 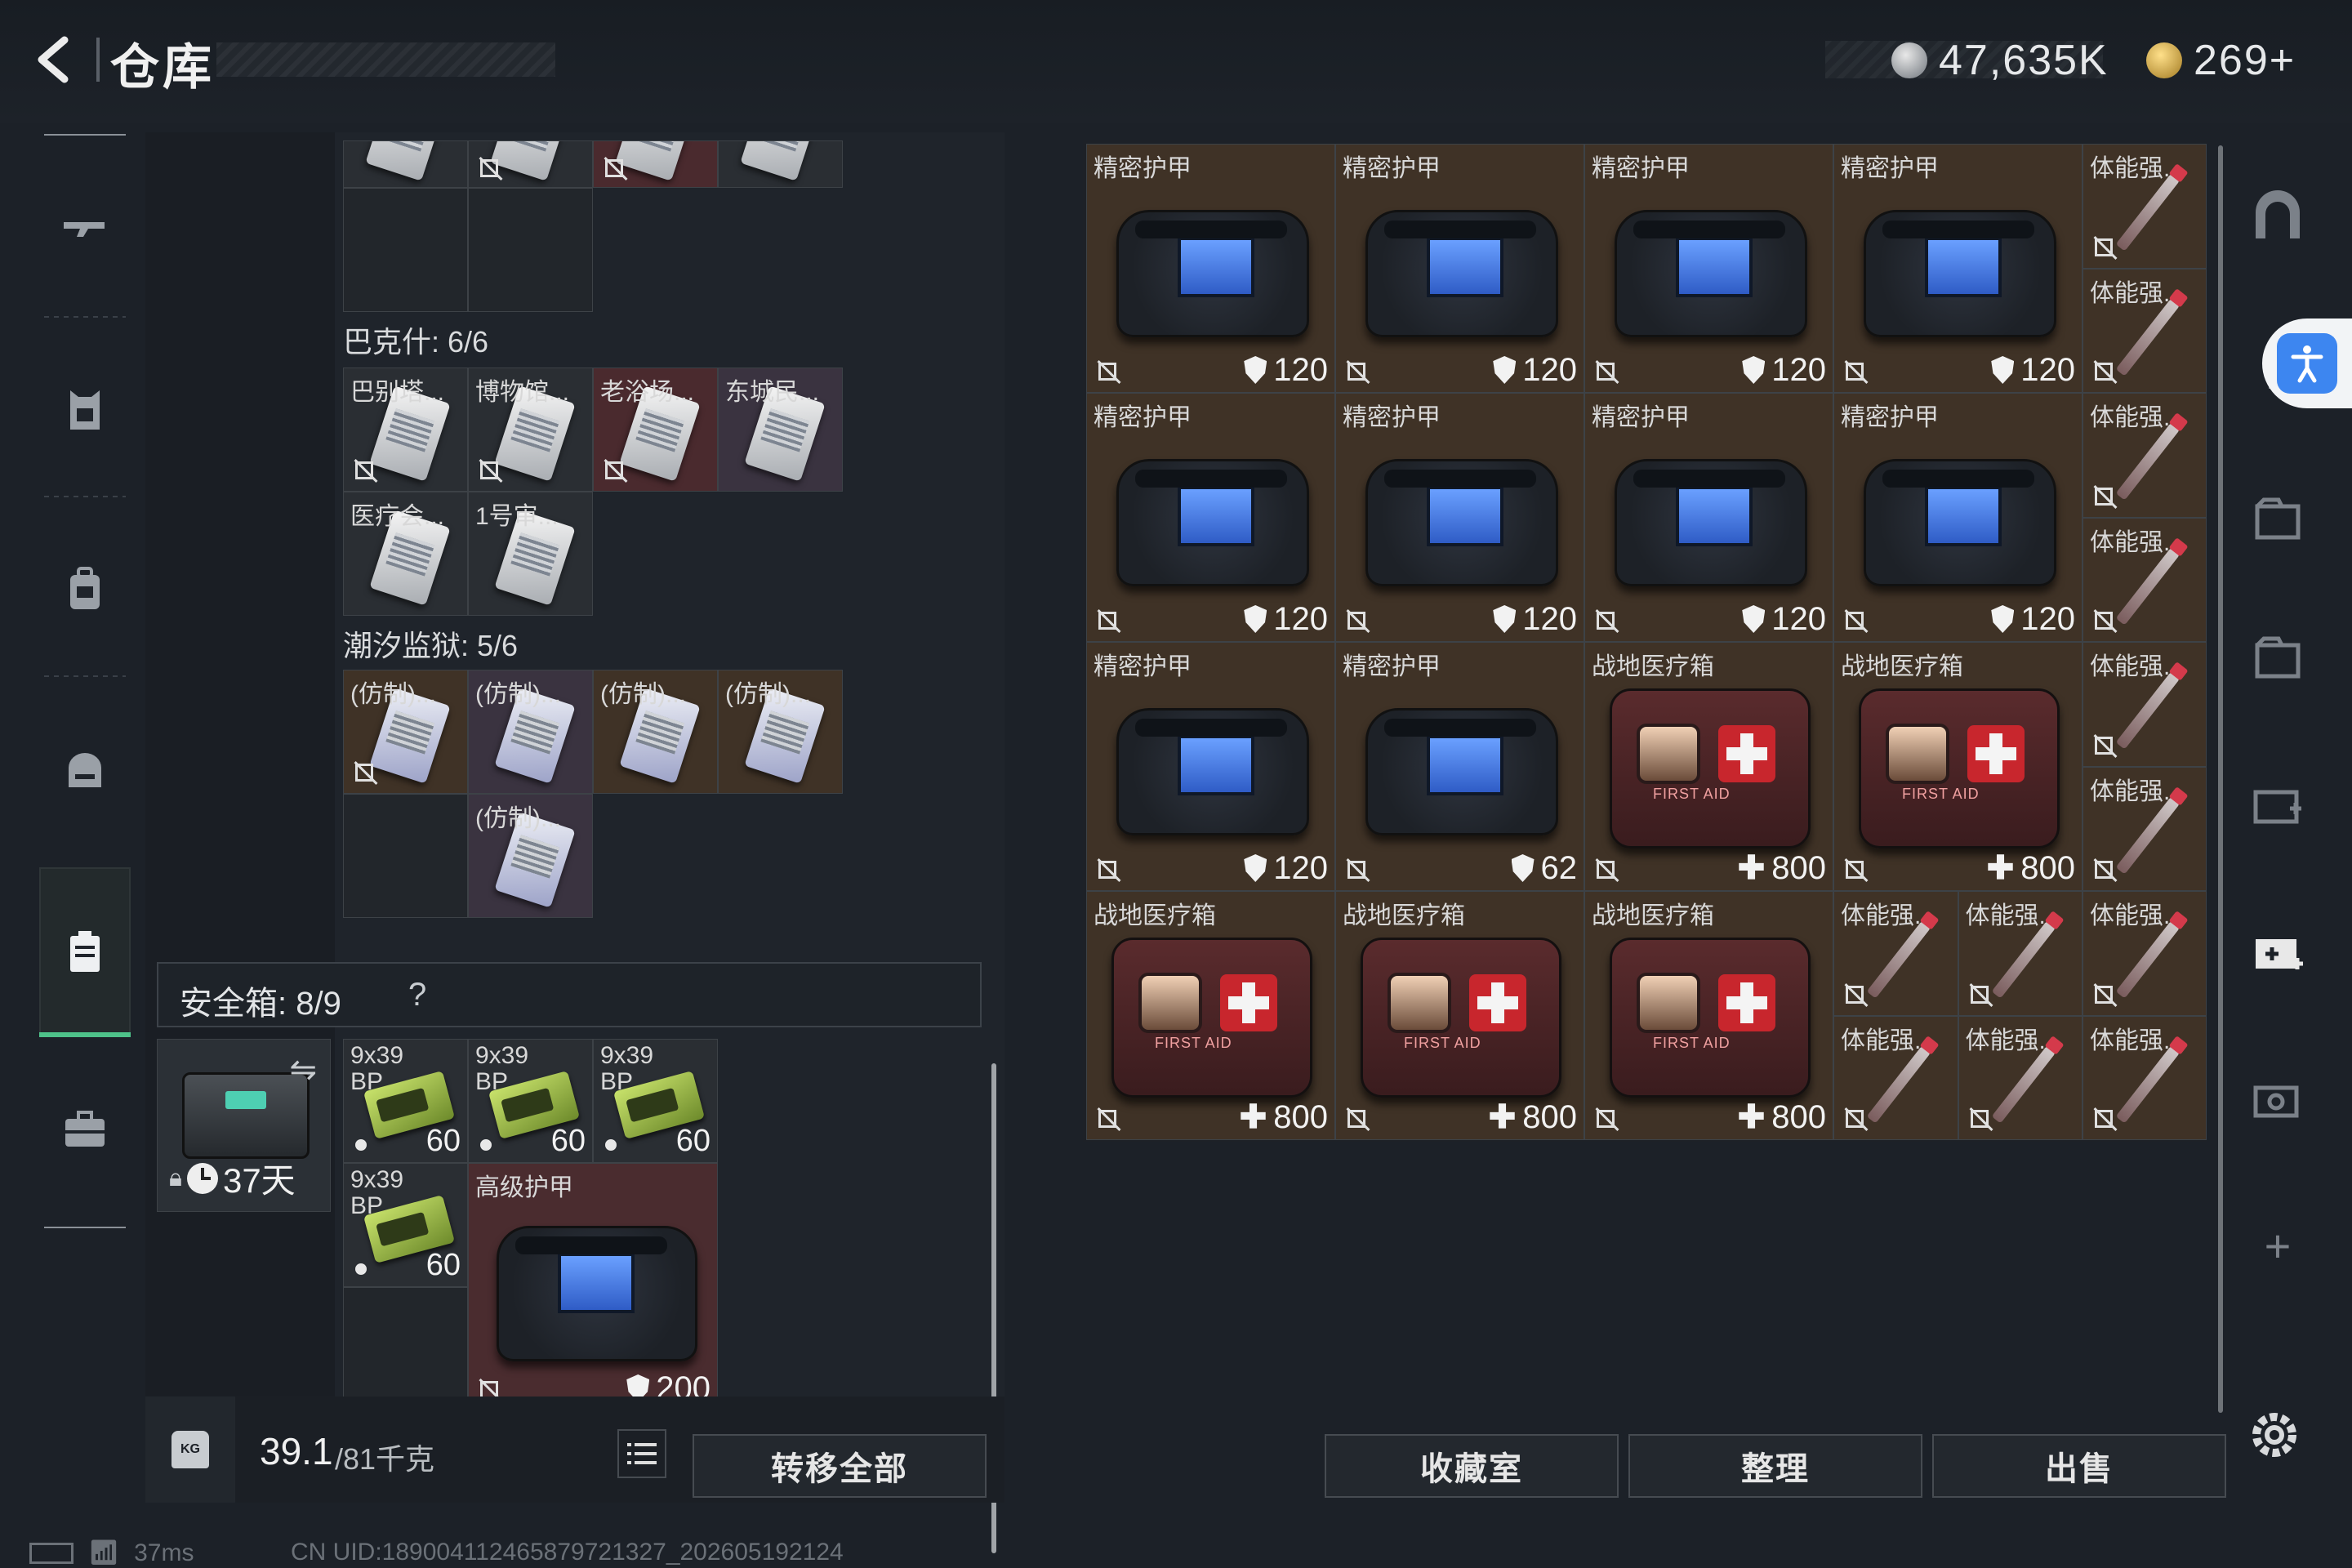 What do you see at coordinates (2221, 60) in the screenshot?
I see `currency-gold: 269+` at bounding box center [2221, 60].